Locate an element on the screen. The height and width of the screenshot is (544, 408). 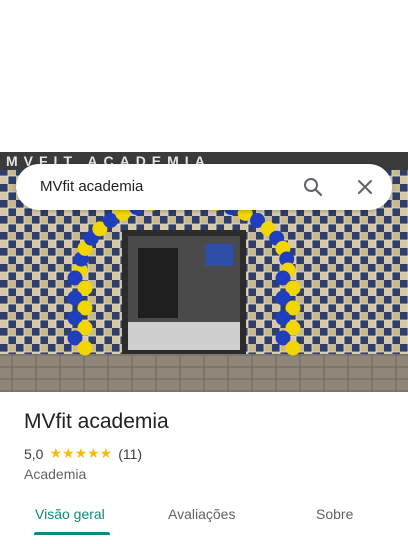
tab-overview: Visão geral is located at coordinates (70, 514).